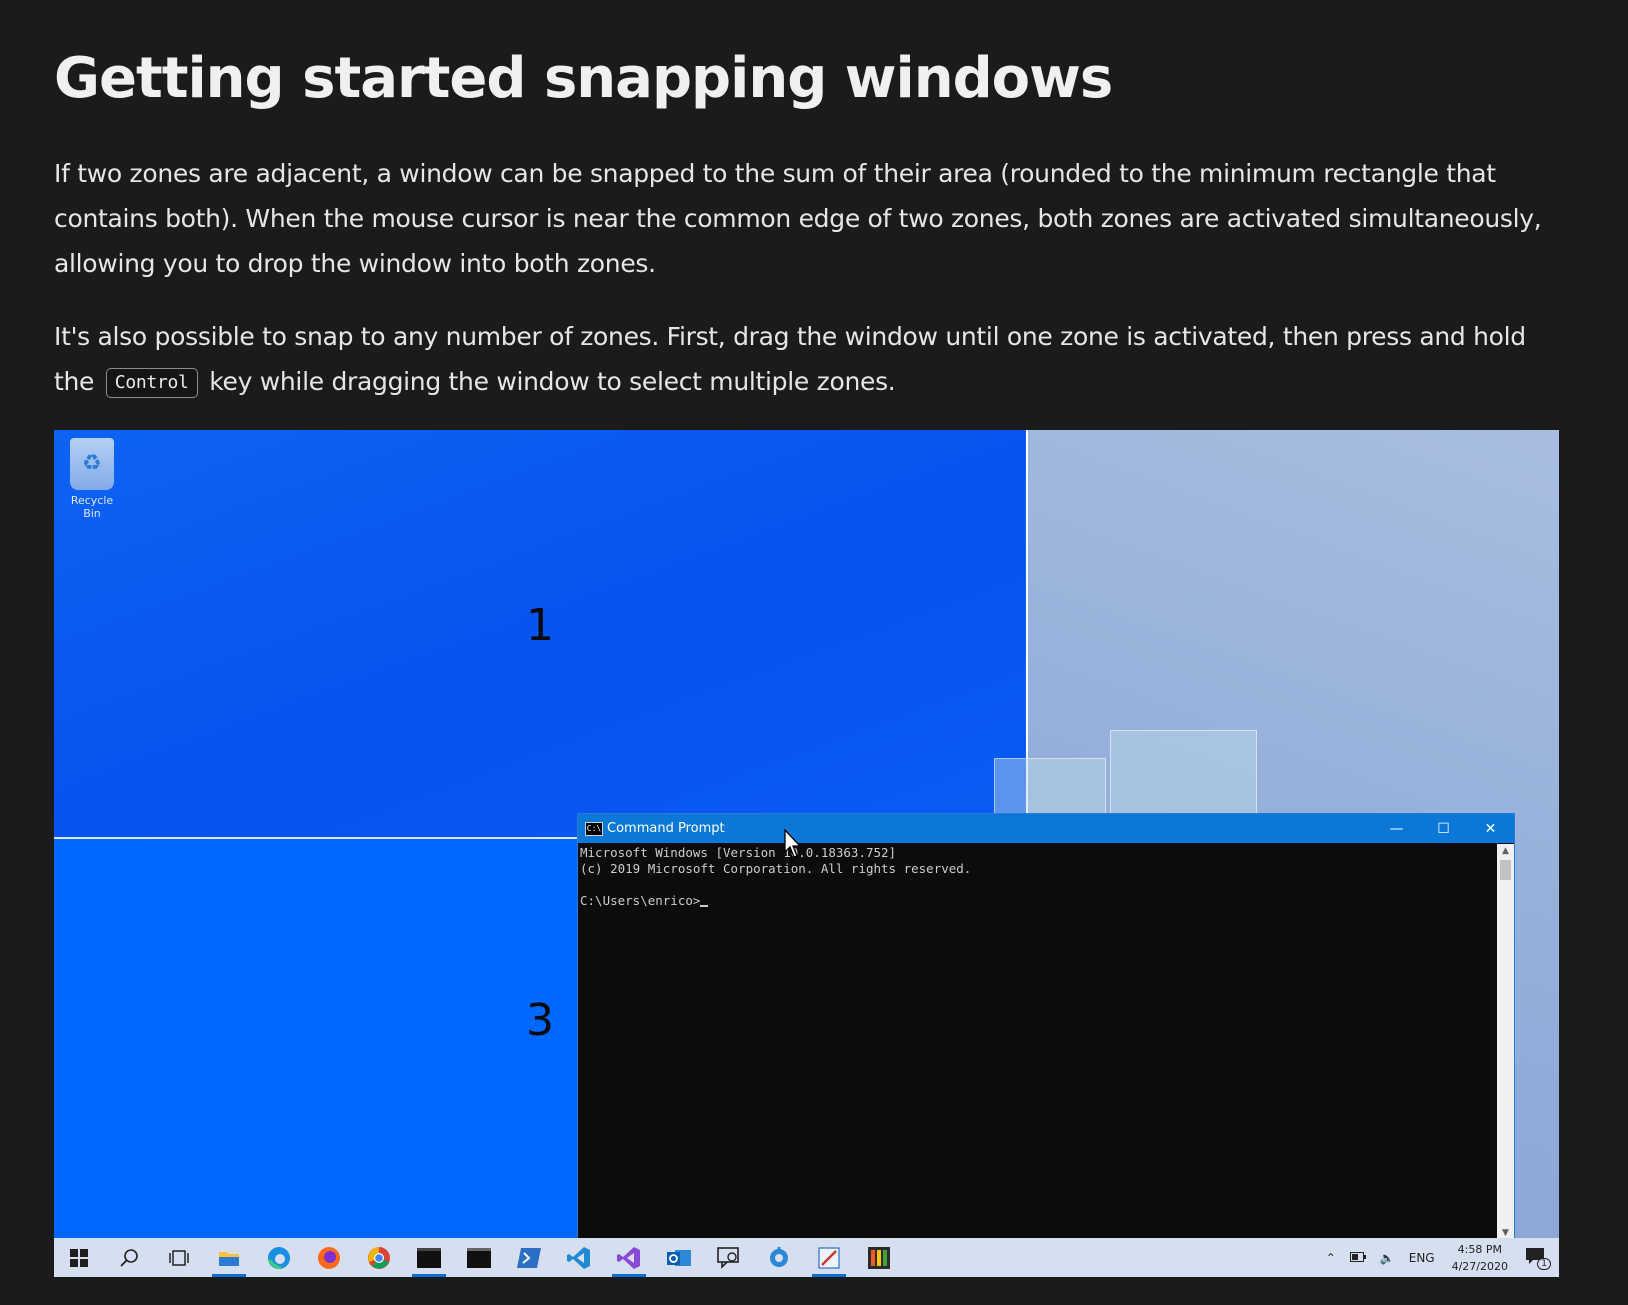 Image resolution: width=1628 pixels, height=1305 pixels. Describe the element at coordinates (379, 1257) in the screenshot. I see `chrome-icon` at that location.